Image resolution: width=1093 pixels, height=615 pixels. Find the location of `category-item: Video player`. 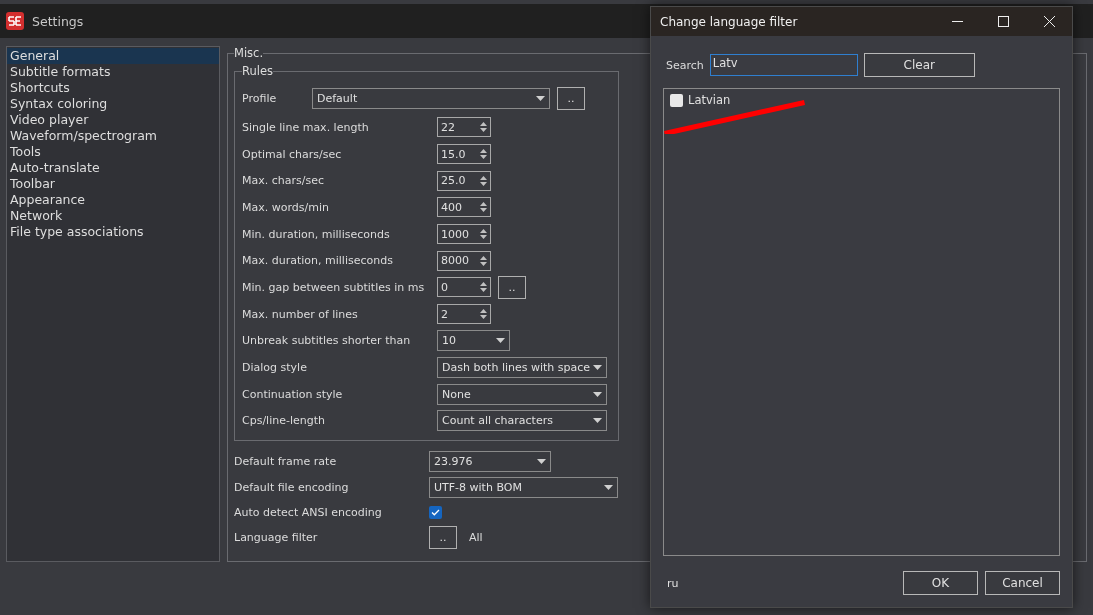

category-item: Video player is located at coordinates (113, 120).